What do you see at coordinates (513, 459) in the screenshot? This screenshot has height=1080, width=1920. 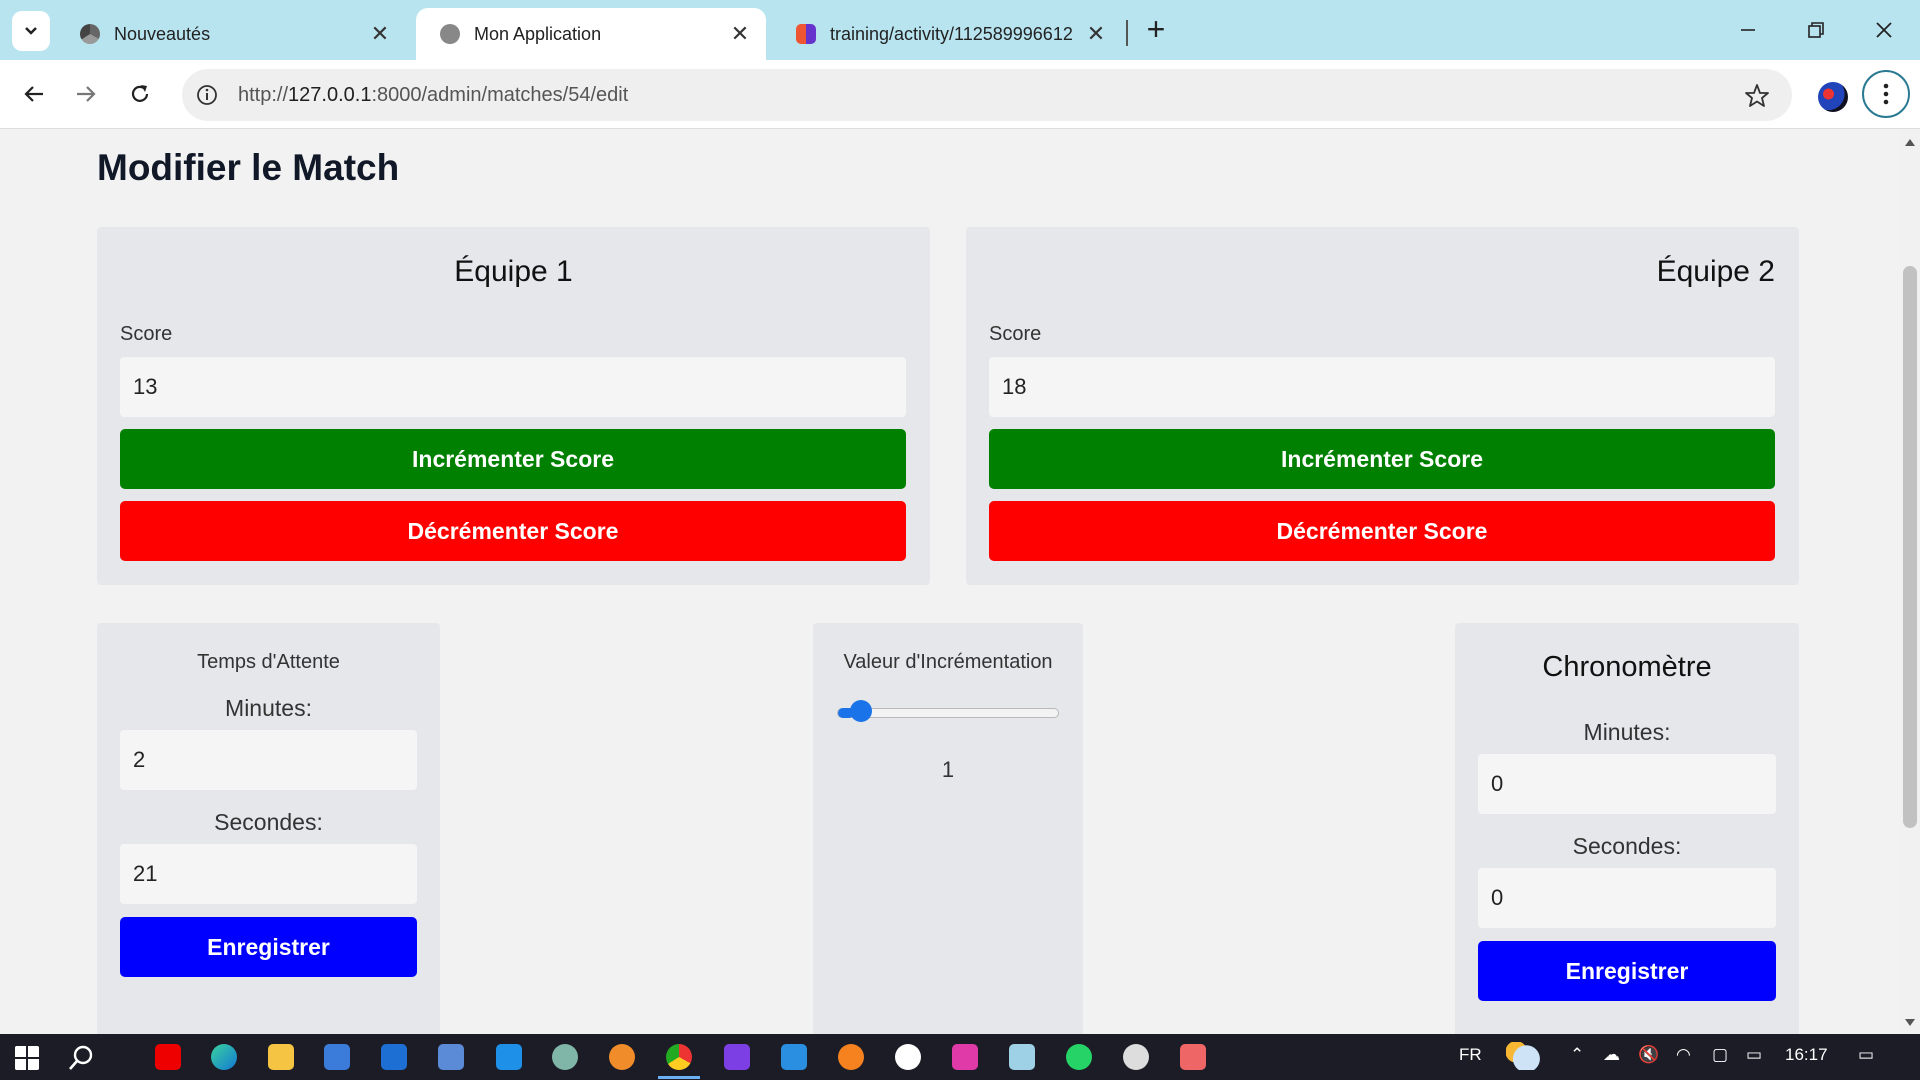 I see `team1-increment-button: Incrémenter Score` at bounding box center [513, 459].